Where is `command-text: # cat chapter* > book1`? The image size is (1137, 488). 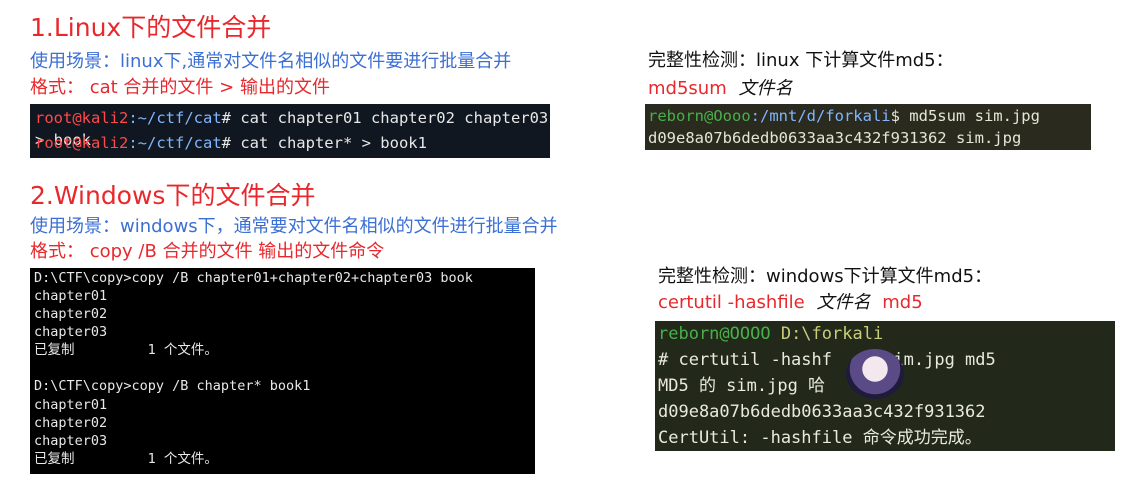
command-text: # cat chapter* > book1 is located at coordinates (324, 143).